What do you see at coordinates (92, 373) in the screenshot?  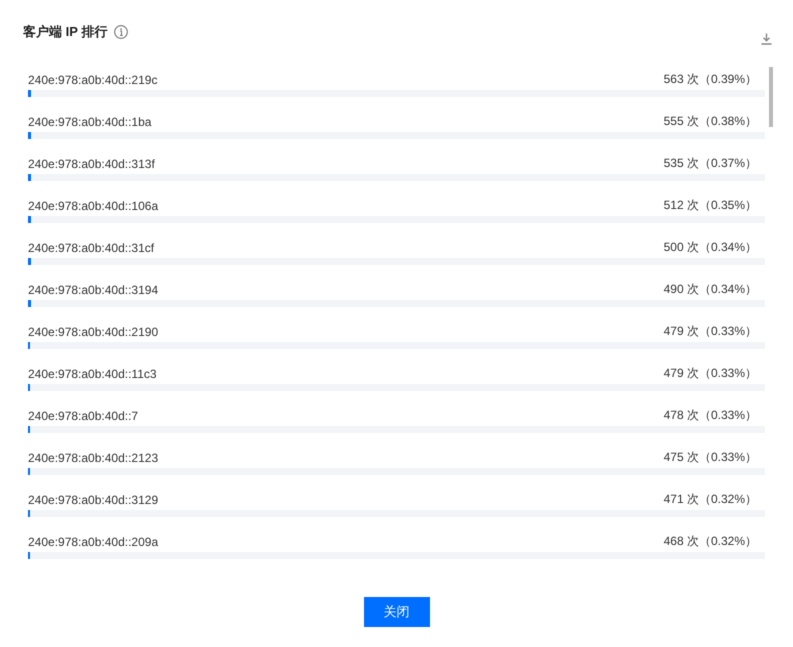 I see `ip-address: 240e:978:a0b:40d::11c3` at bounding box center [92, 373].